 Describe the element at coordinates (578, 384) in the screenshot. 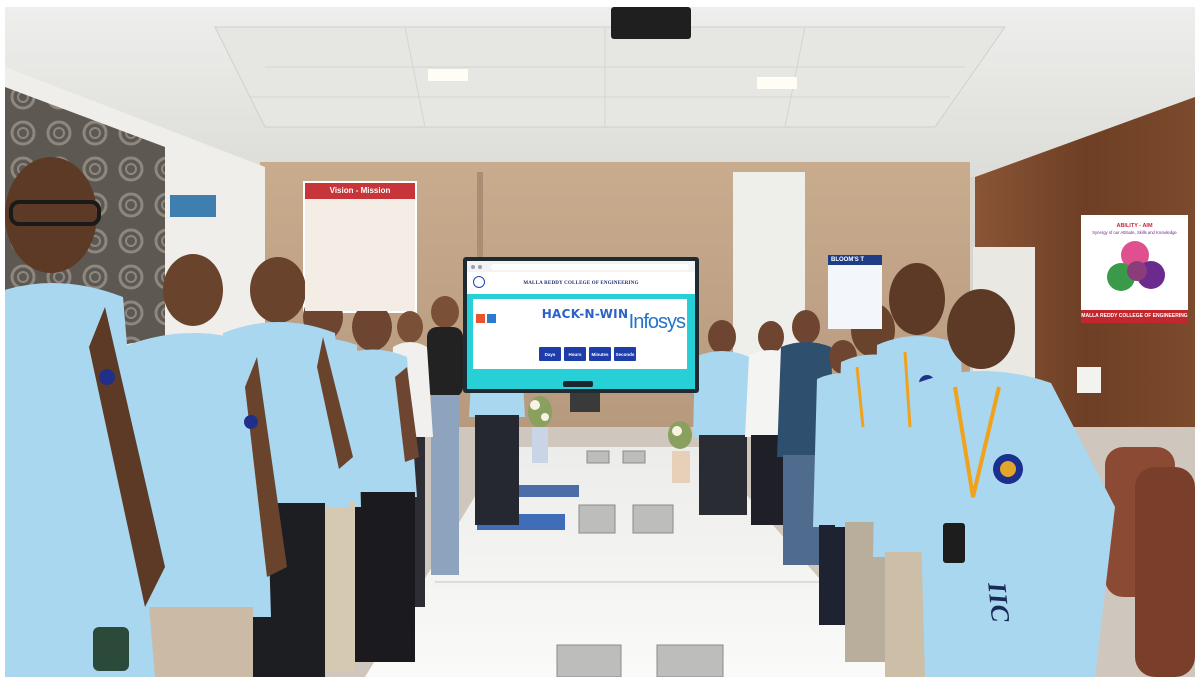

I see `taskbar` at that location.